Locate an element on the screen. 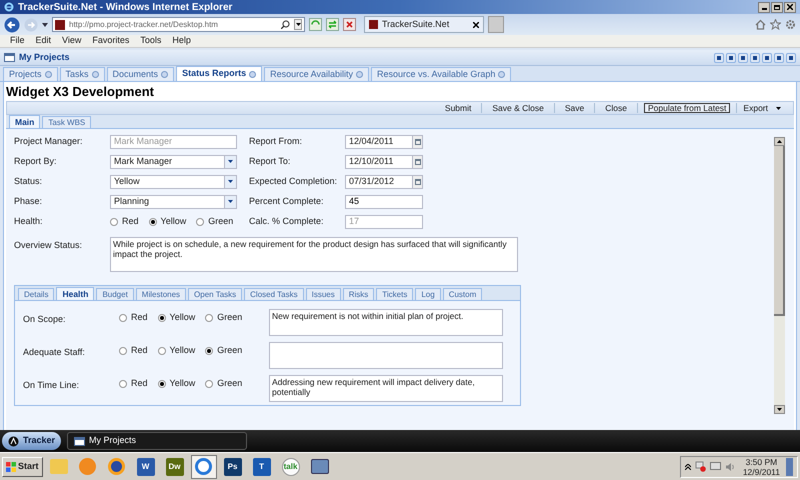  menu-item: View is located at coordinates (72, 41).